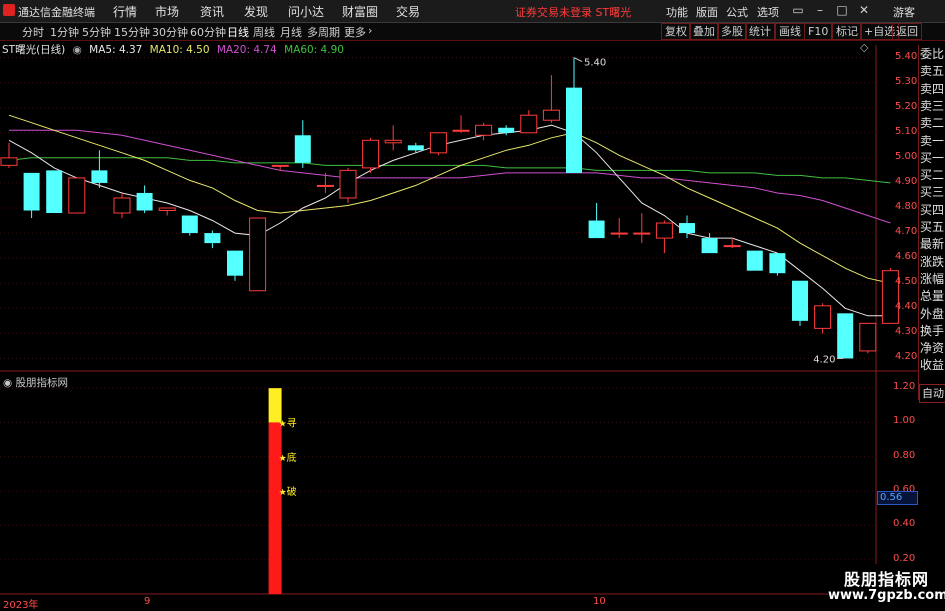 This screenshot has width=945, height=611. I want to click on quote-panel-item-14: 总量, so click(932, 296).